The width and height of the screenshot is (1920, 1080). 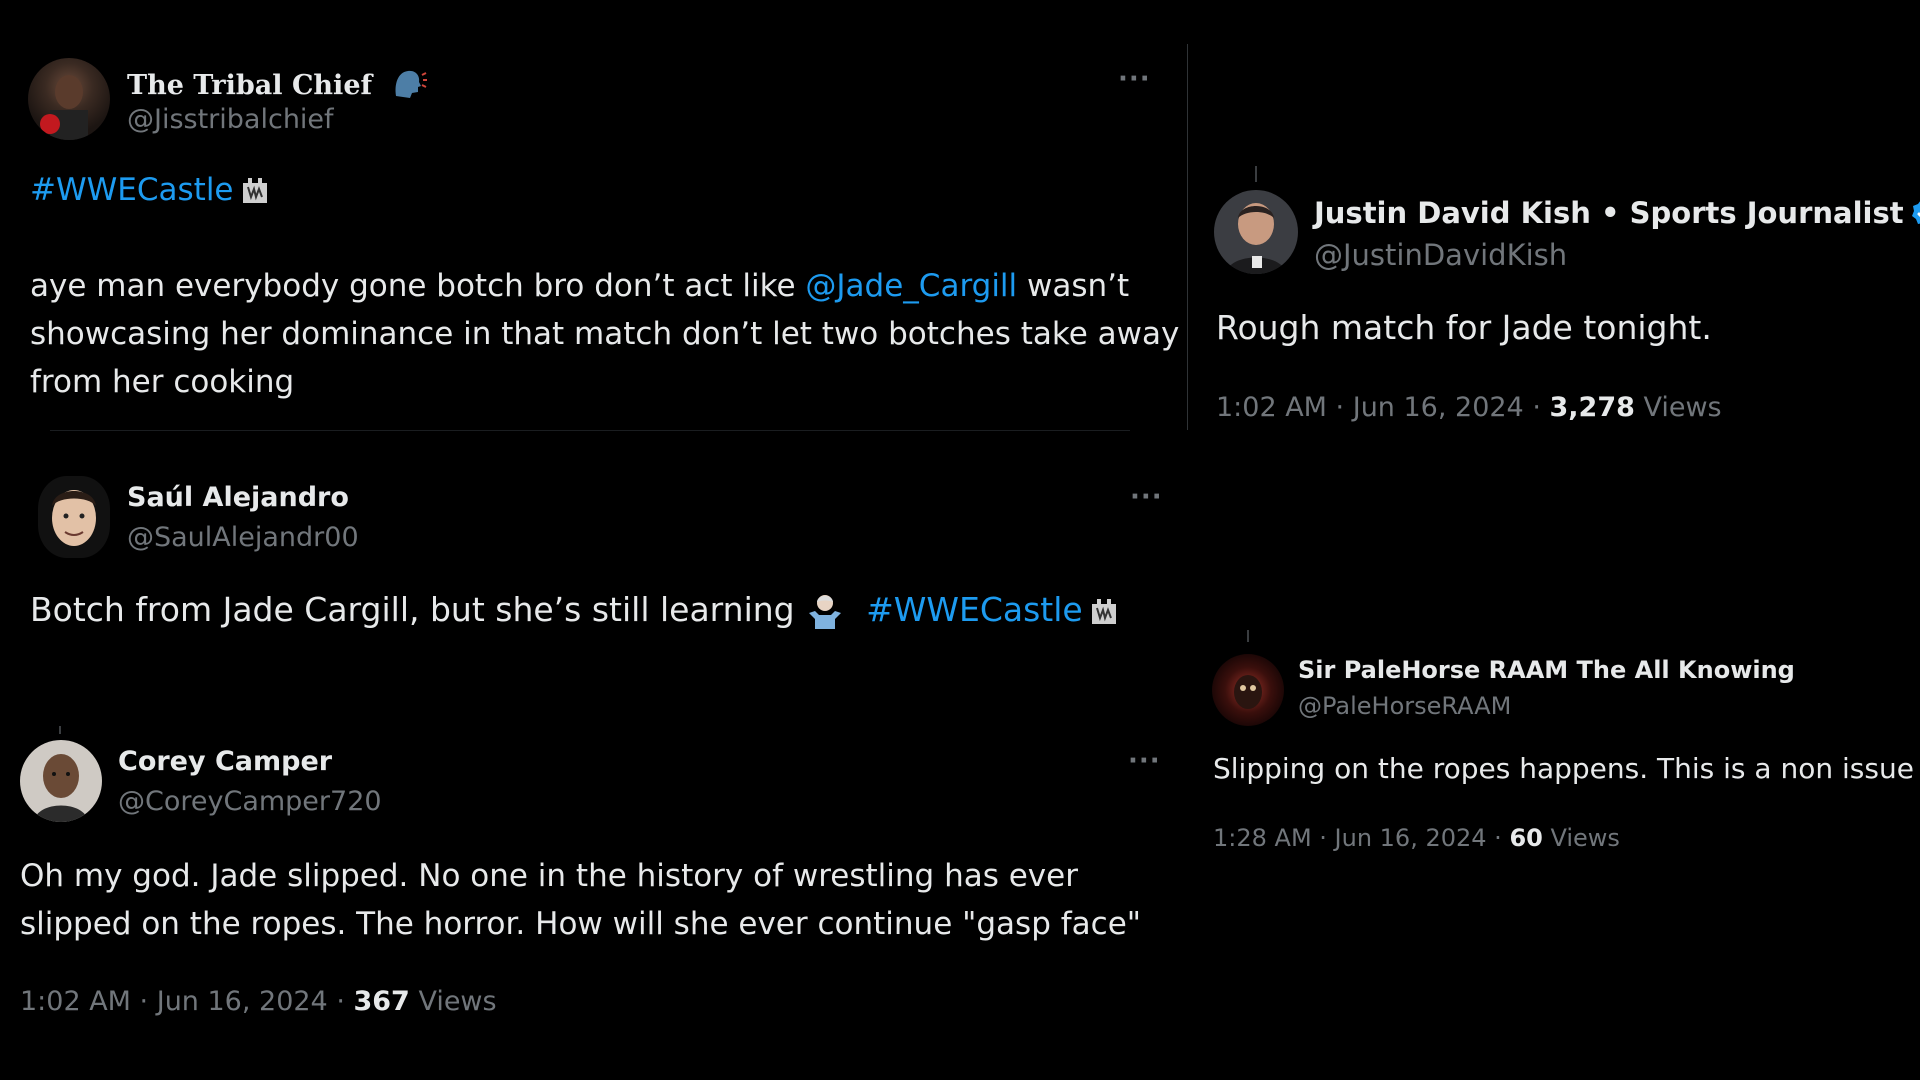 I want to click on tweet-text-line-3: from her cooking, so click(x=162, y=382).